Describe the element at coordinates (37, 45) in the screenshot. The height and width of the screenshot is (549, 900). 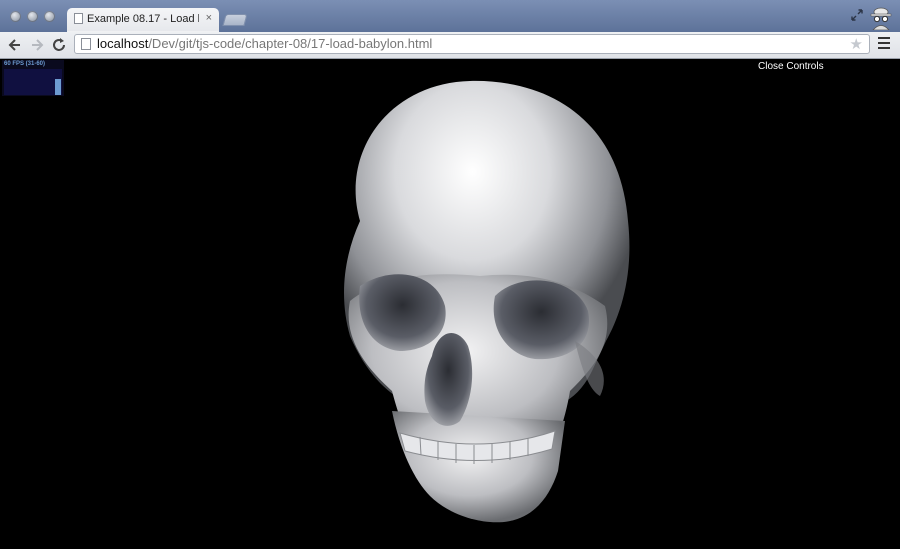
I see `forward-arrow-icon` at that location.